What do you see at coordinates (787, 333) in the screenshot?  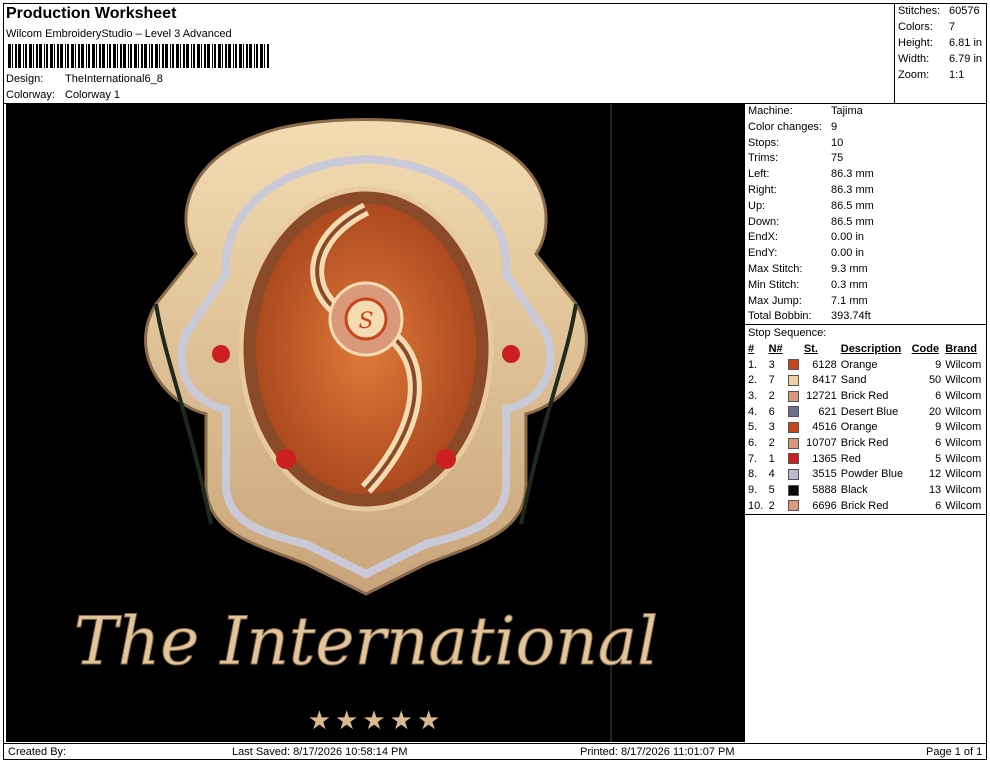 I see `stop-sequence-heading: Stop Sequence:` at bounding box center [787, 333].